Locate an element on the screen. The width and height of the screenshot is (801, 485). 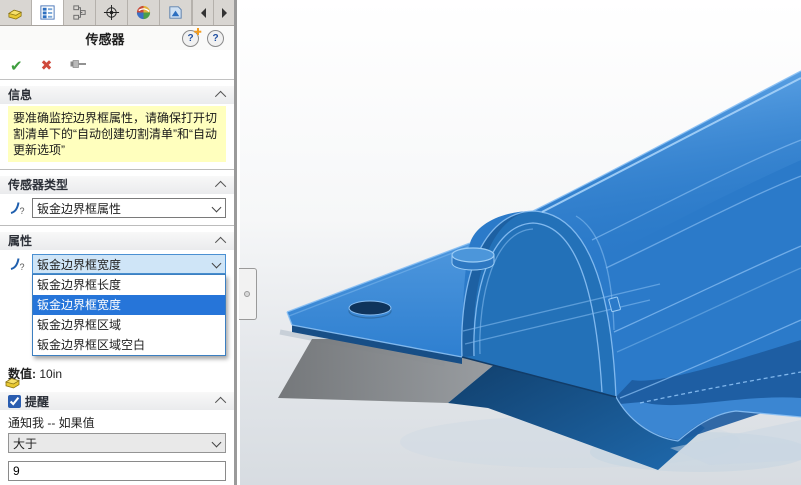
tab-feature-manager is located at coordinates (16, 12).